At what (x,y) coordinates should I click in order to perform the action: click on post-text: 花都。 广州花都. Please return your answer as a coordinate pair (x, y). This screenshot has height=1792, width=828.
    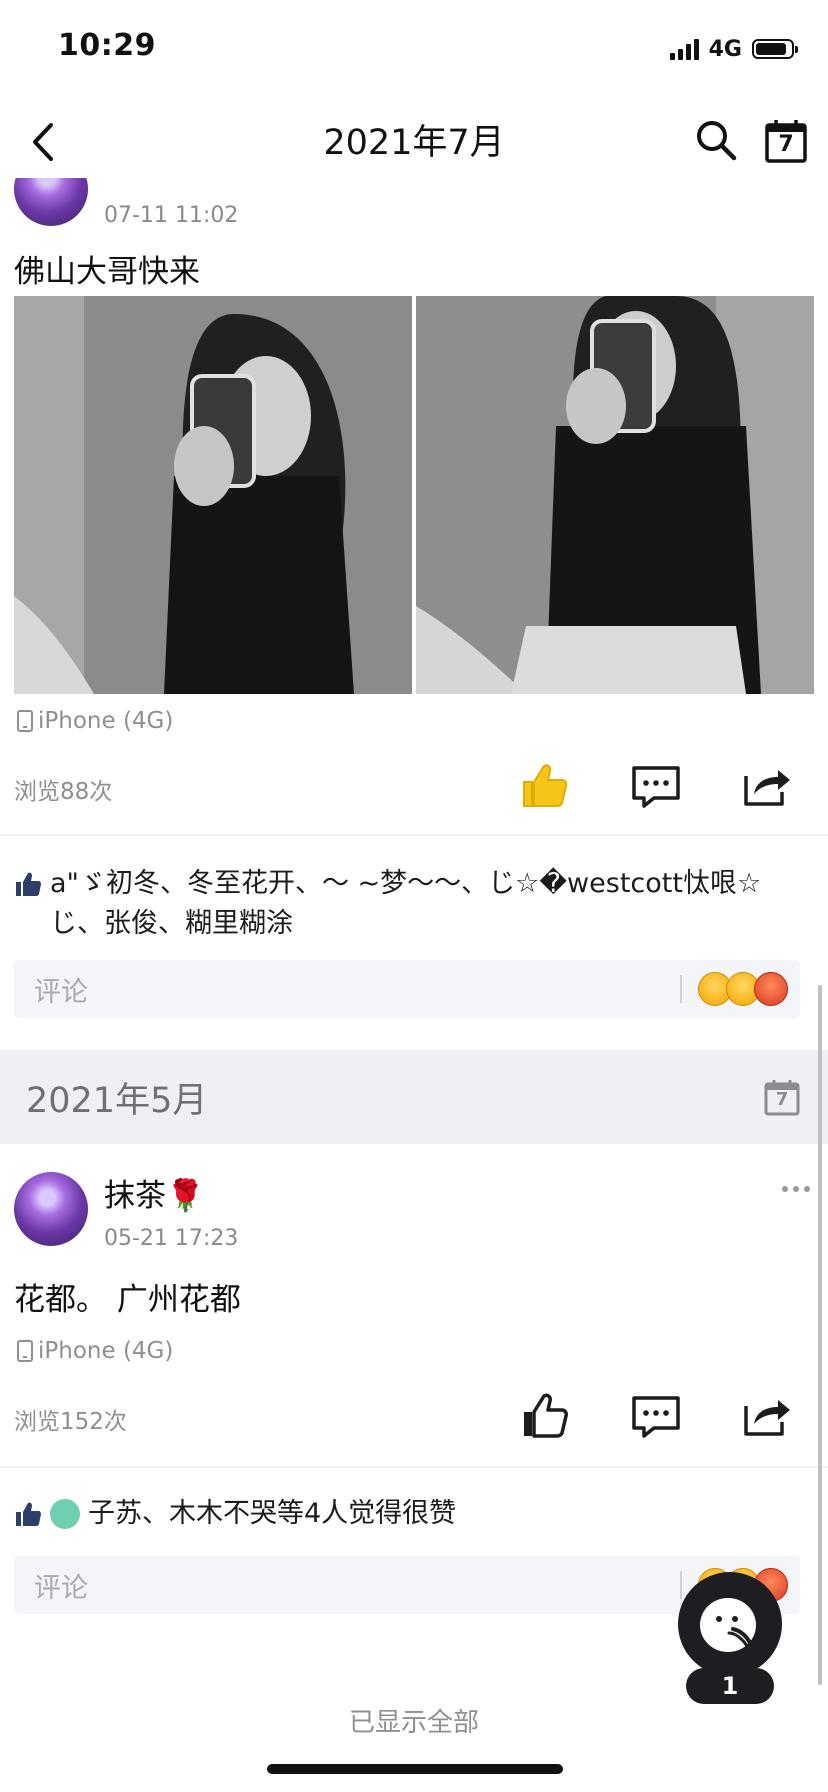
    Looking at the image, I should click on (127, 1300).